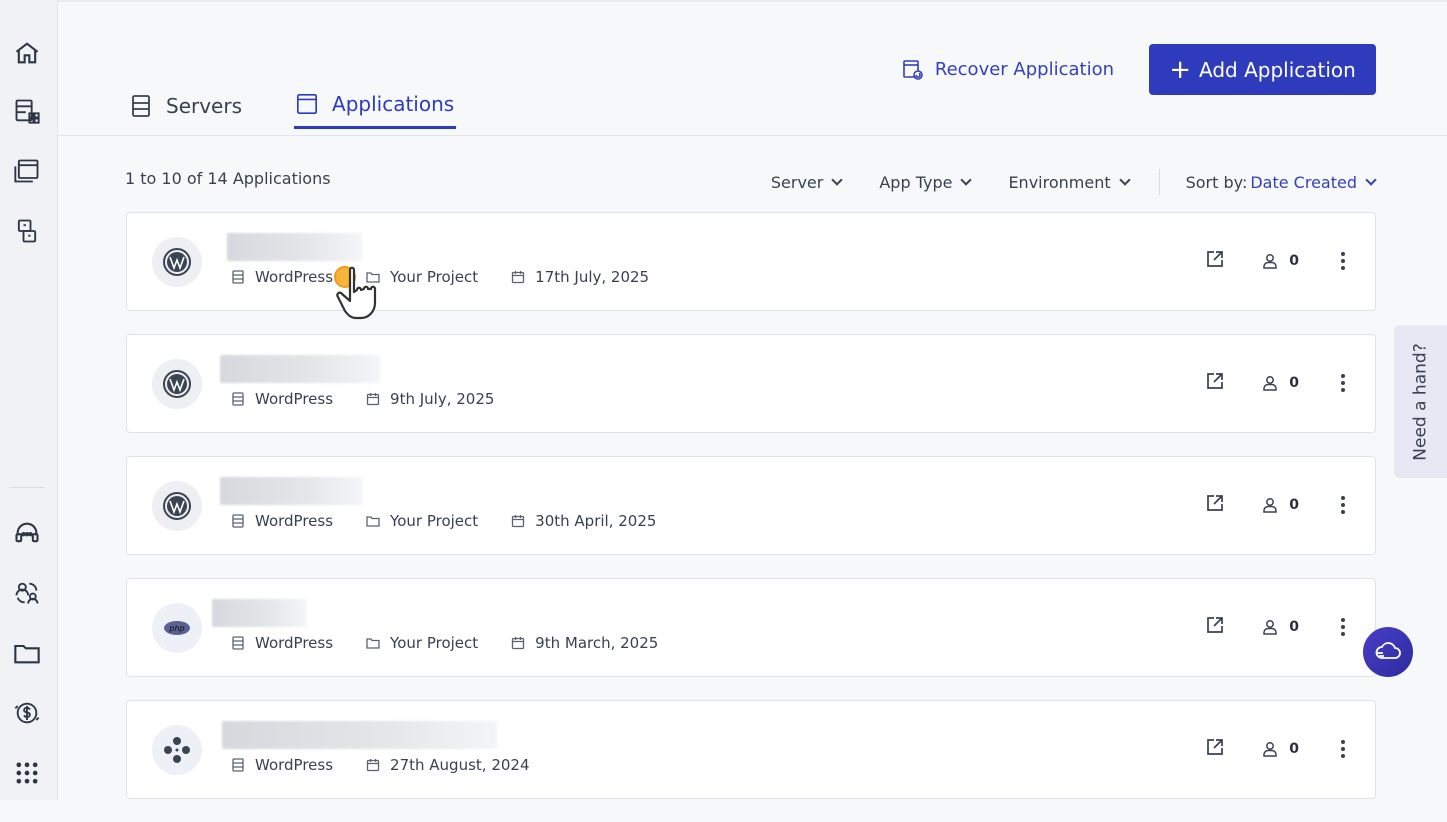  I want to click on calendar-icon, so click(518, 277).